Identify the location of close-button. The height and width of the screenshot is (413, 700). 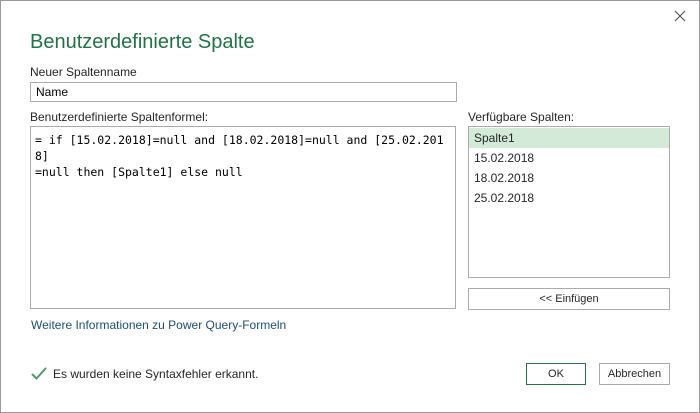
(680, 16).